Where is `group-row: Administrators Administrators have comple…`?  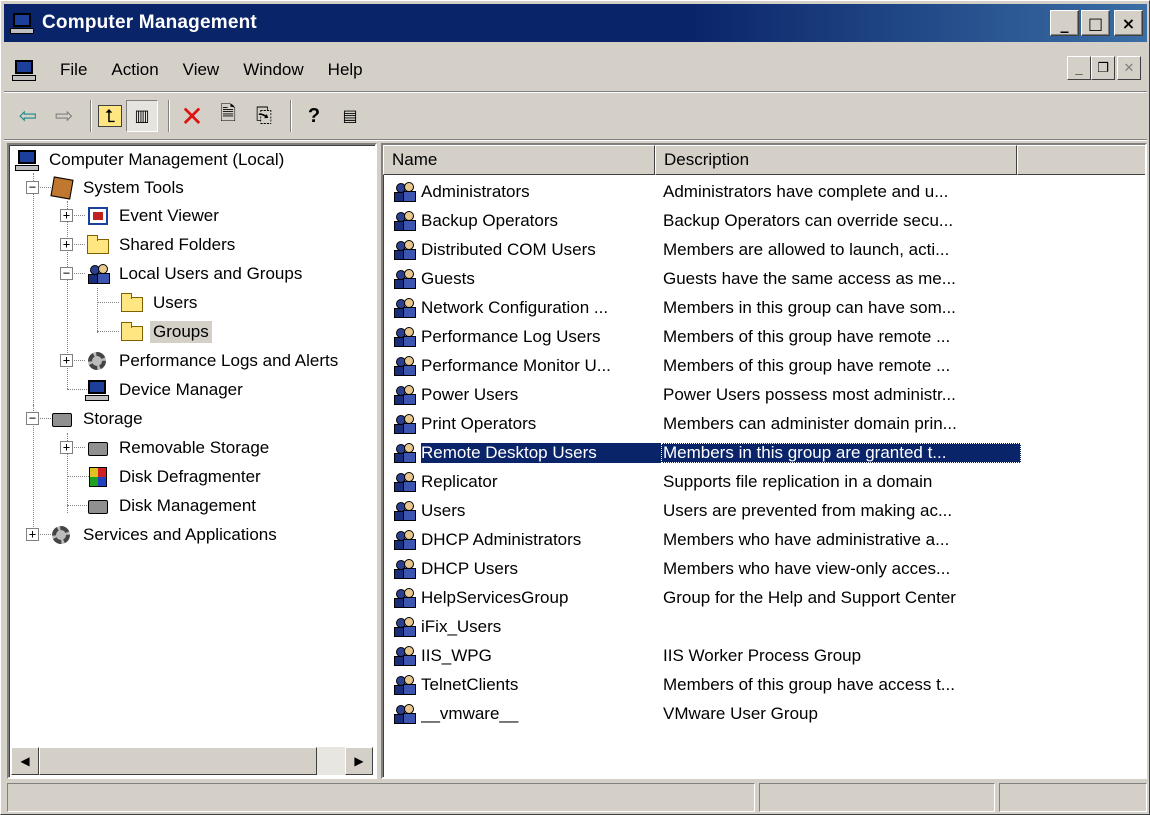
group-row: Administrators Administrators have comple… is located at coordinates (702, 191).